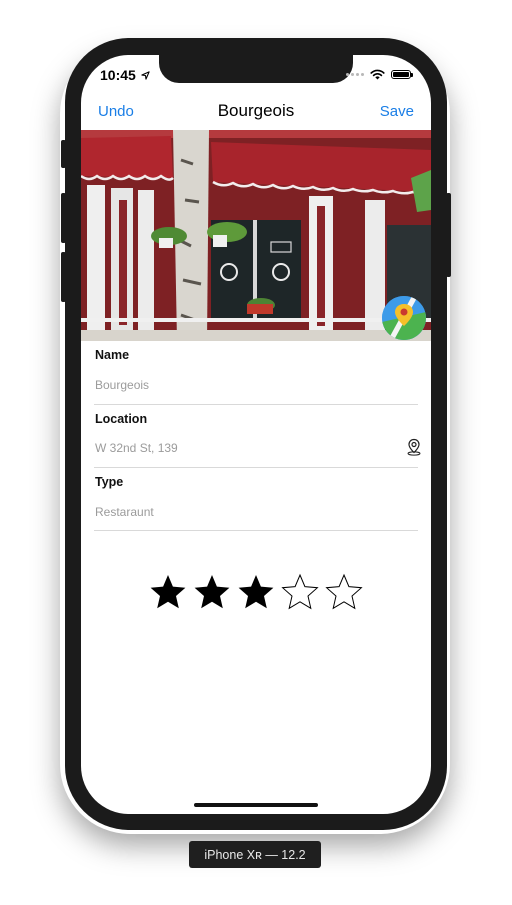  Describe the element at coordinates (256, 404) in the screenshot. I see `name-separator` at that location.